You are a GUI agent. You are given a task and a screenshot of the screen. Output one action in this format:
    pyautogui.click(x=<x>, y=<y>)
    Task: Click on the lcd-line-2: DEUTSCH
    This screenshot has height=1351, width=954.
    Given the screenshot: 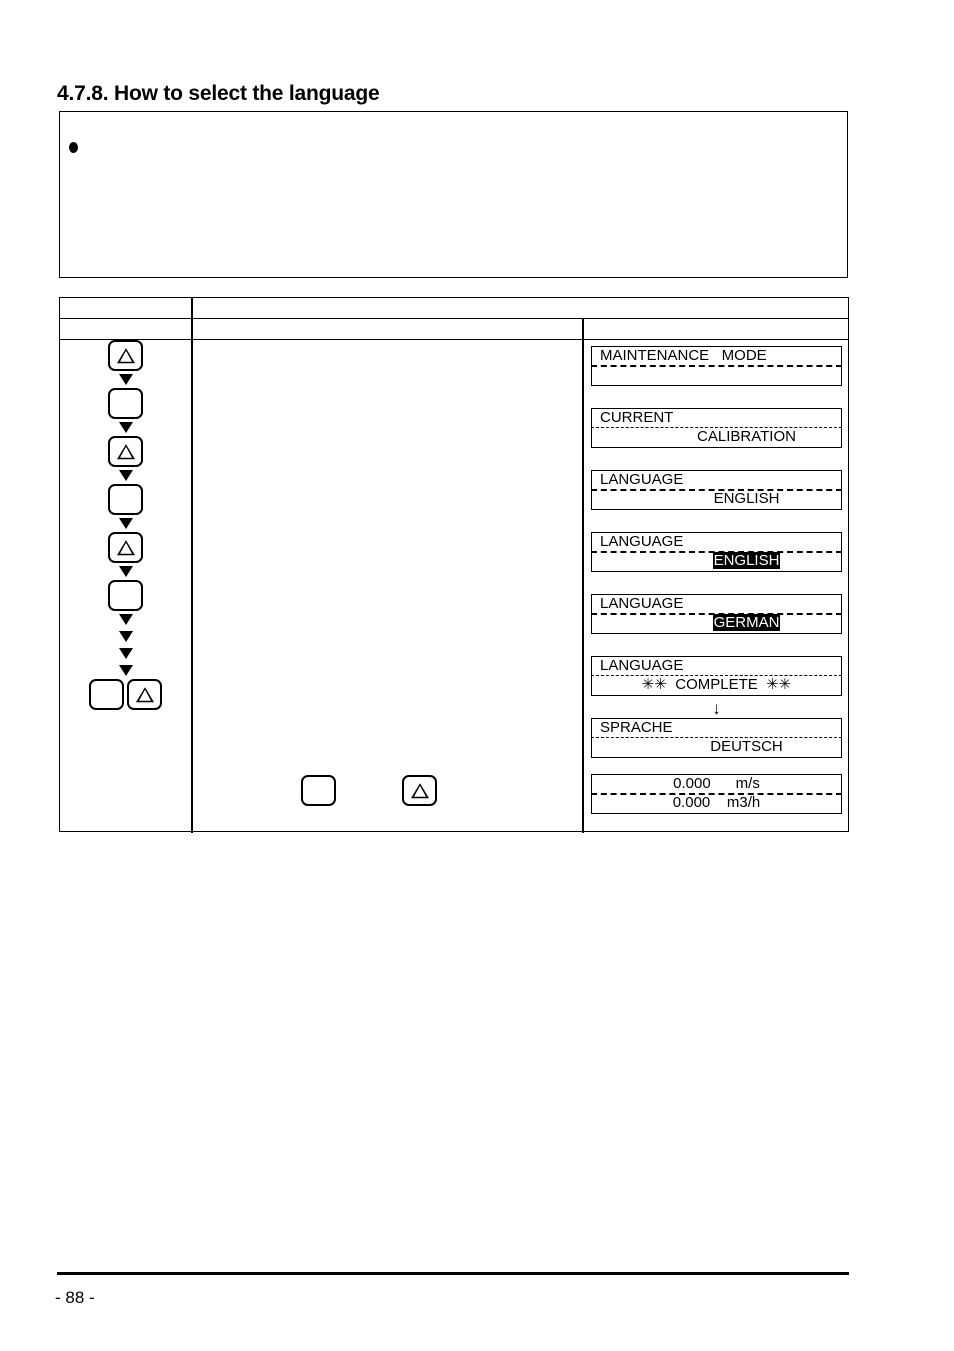 What is the action you would take?
    pyautogui.click(x=746, y=746)
    